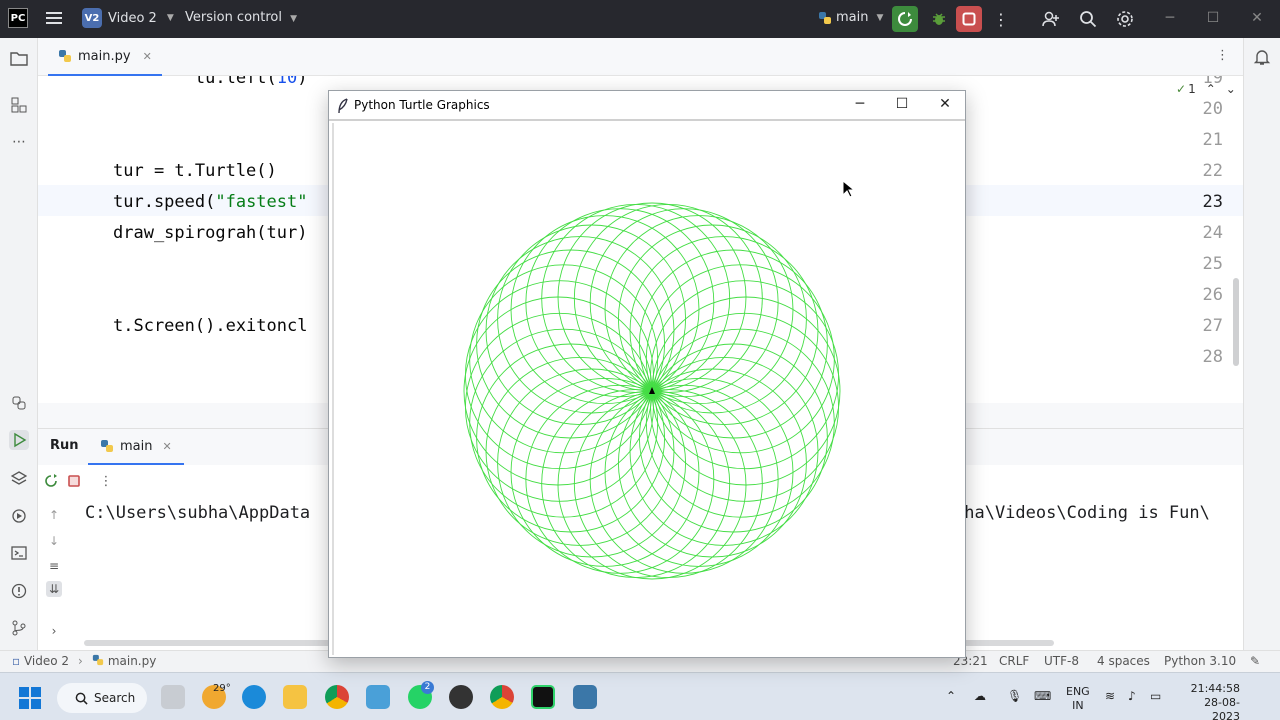  What do you see at coordinates (173, 697) in the screenshot?
I see `task-view-icon` at bounding box center [173, 697].